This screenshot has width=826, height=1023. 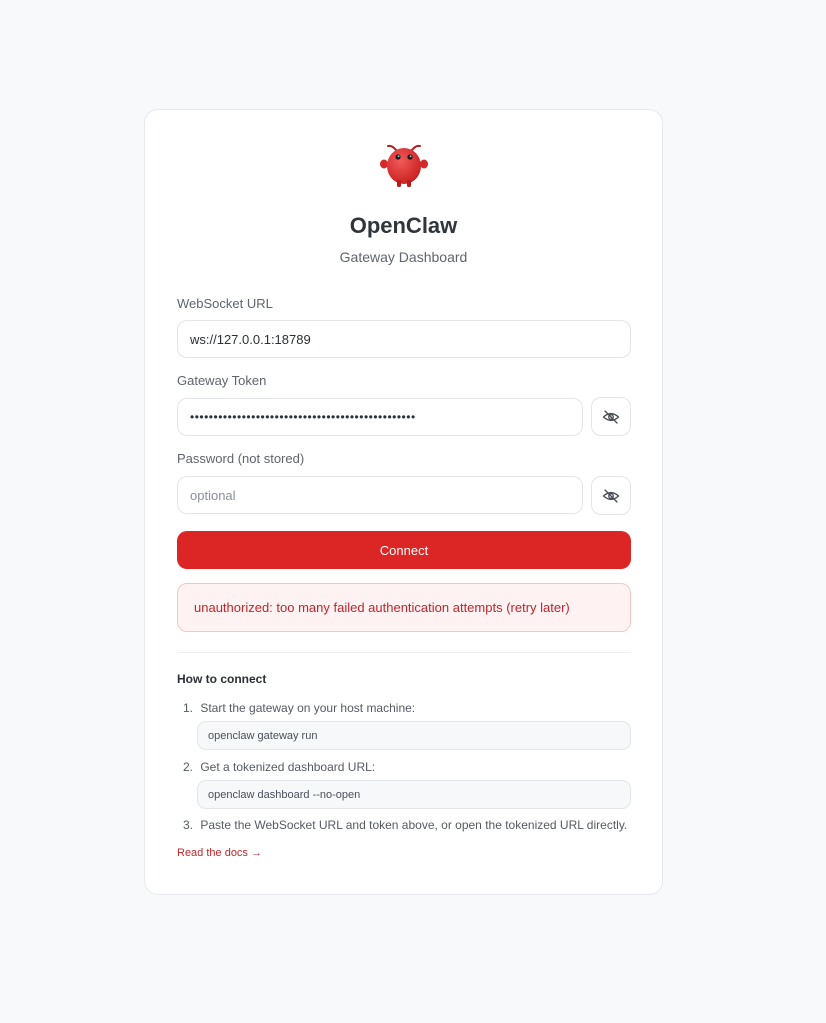 I want to click on toggle-password-visibility-button, so click(x=611, y=495).